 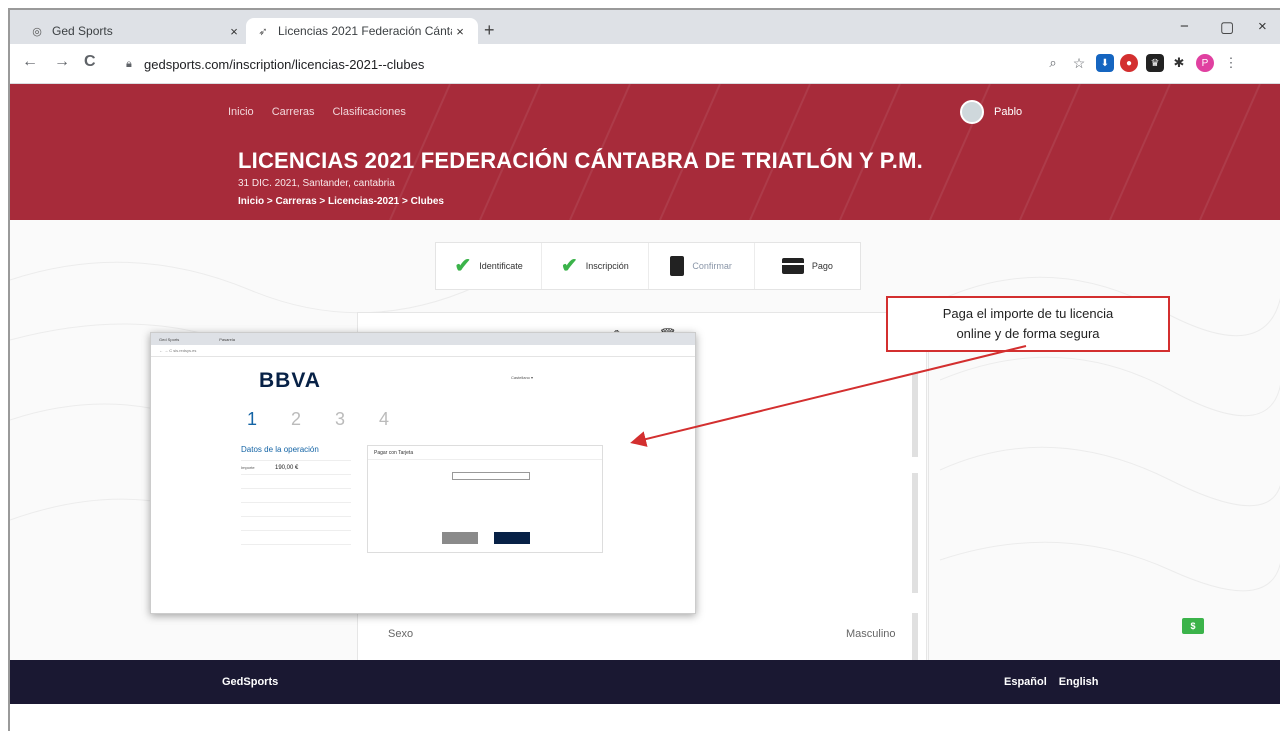 What do you see at coordinates (340, 419) in the screenshot?
I see `bbva-step: 3` at bounding box center [340, 419].